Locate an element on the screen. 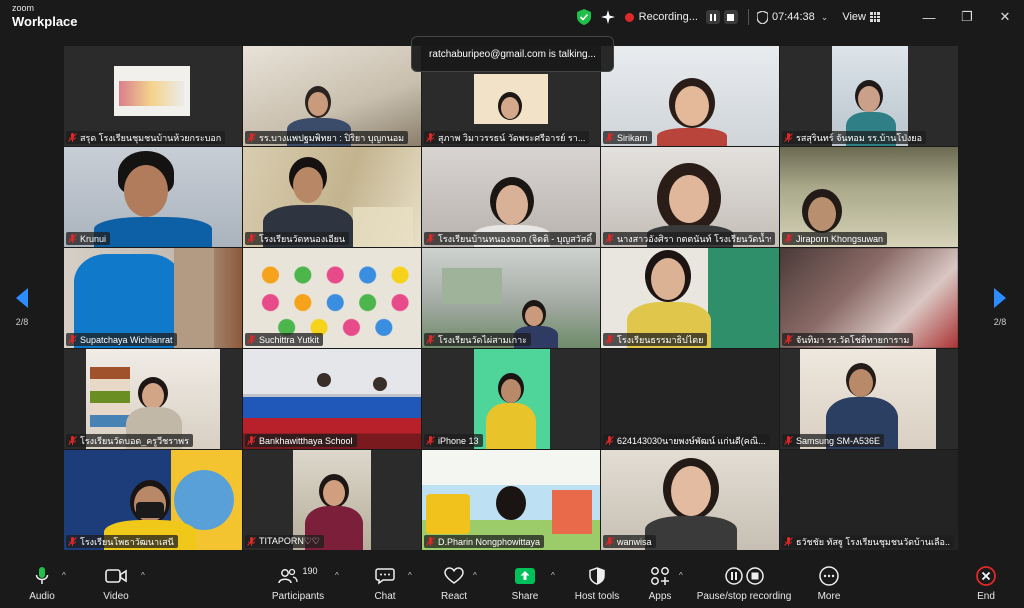 This screenshot has width=1024, height=608. chevron-down-icon: ⌄ is located at coordinates (825, 17).